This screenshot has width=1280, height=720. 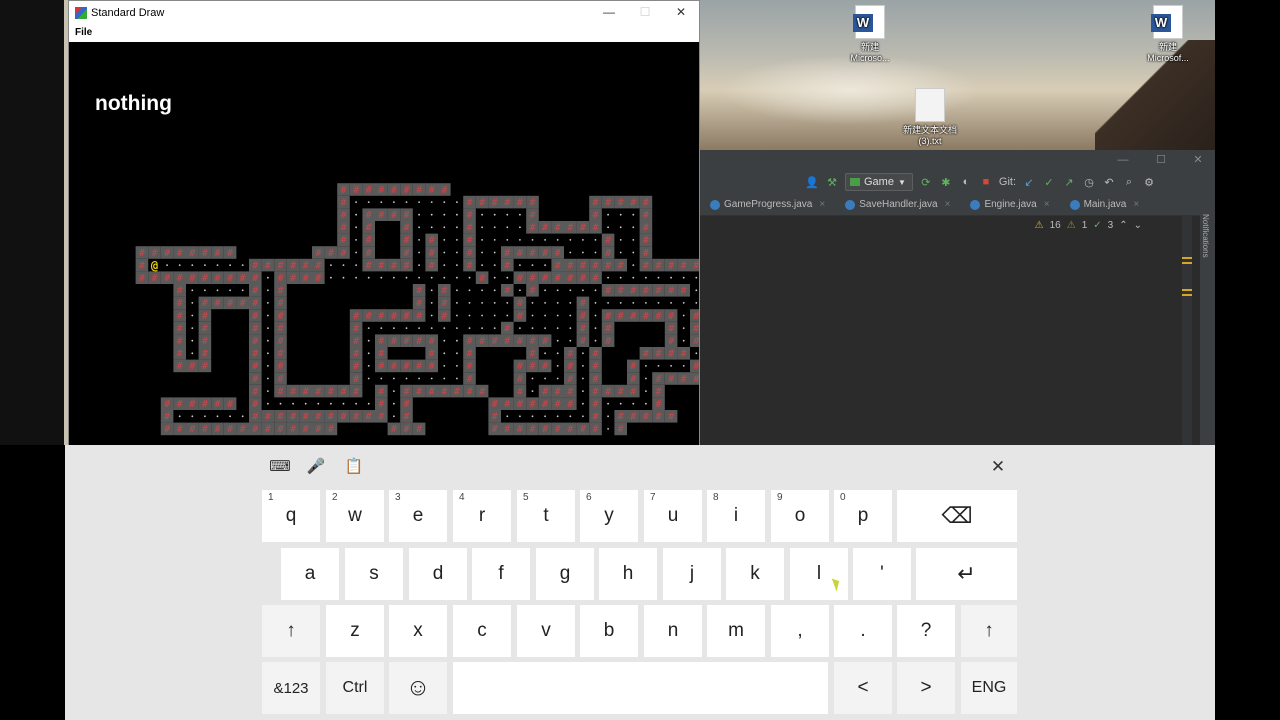 I want to click on key-comma: ,, so click(x=800, y=631).